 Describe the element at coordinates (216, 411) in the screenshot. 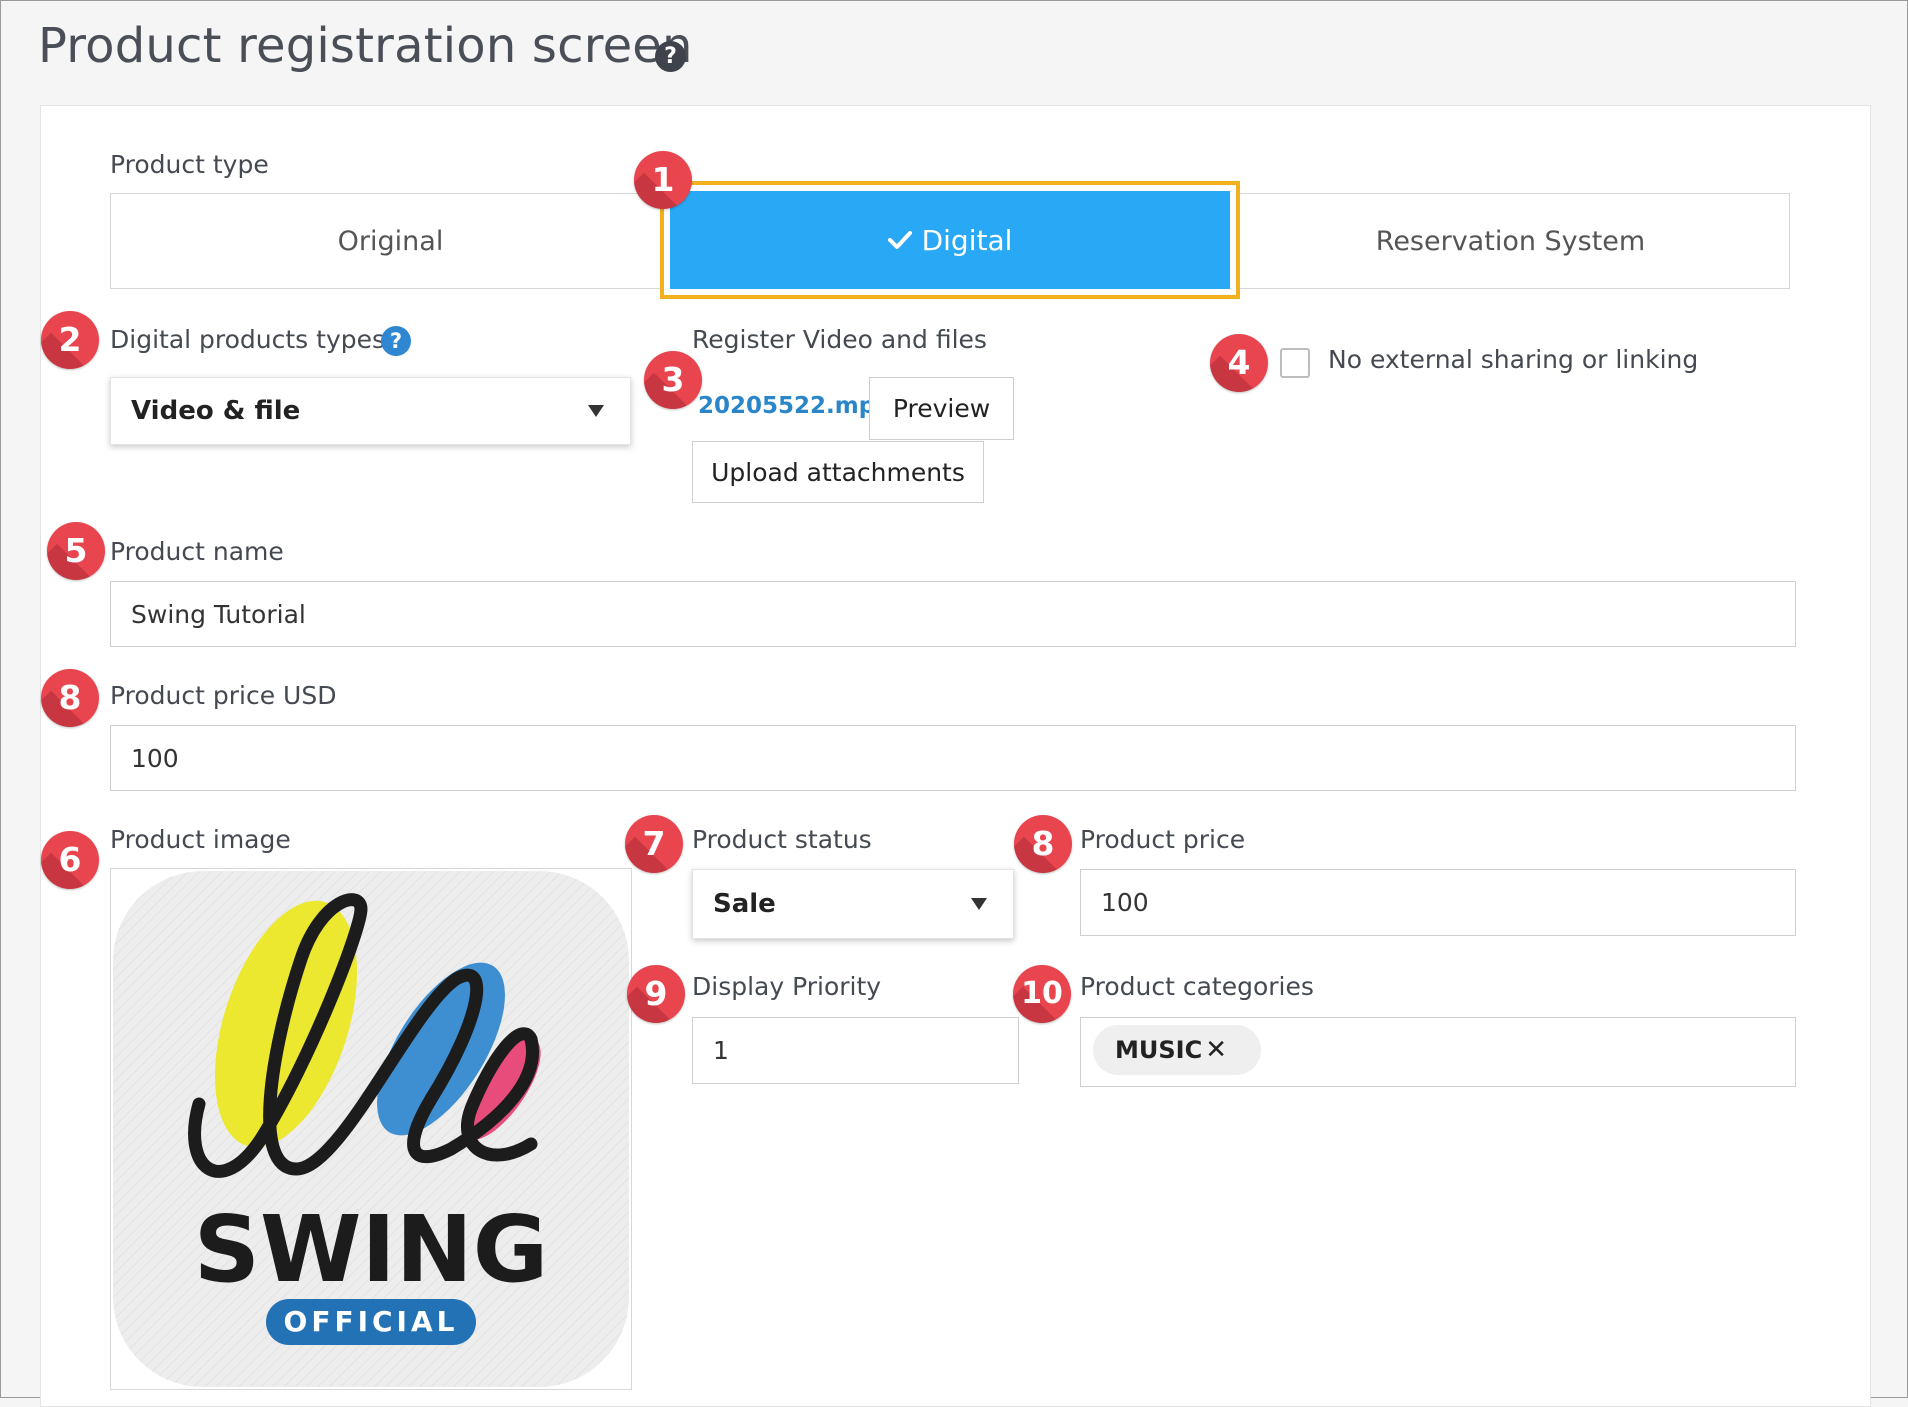

I see `select-value: Video & file` at that location.